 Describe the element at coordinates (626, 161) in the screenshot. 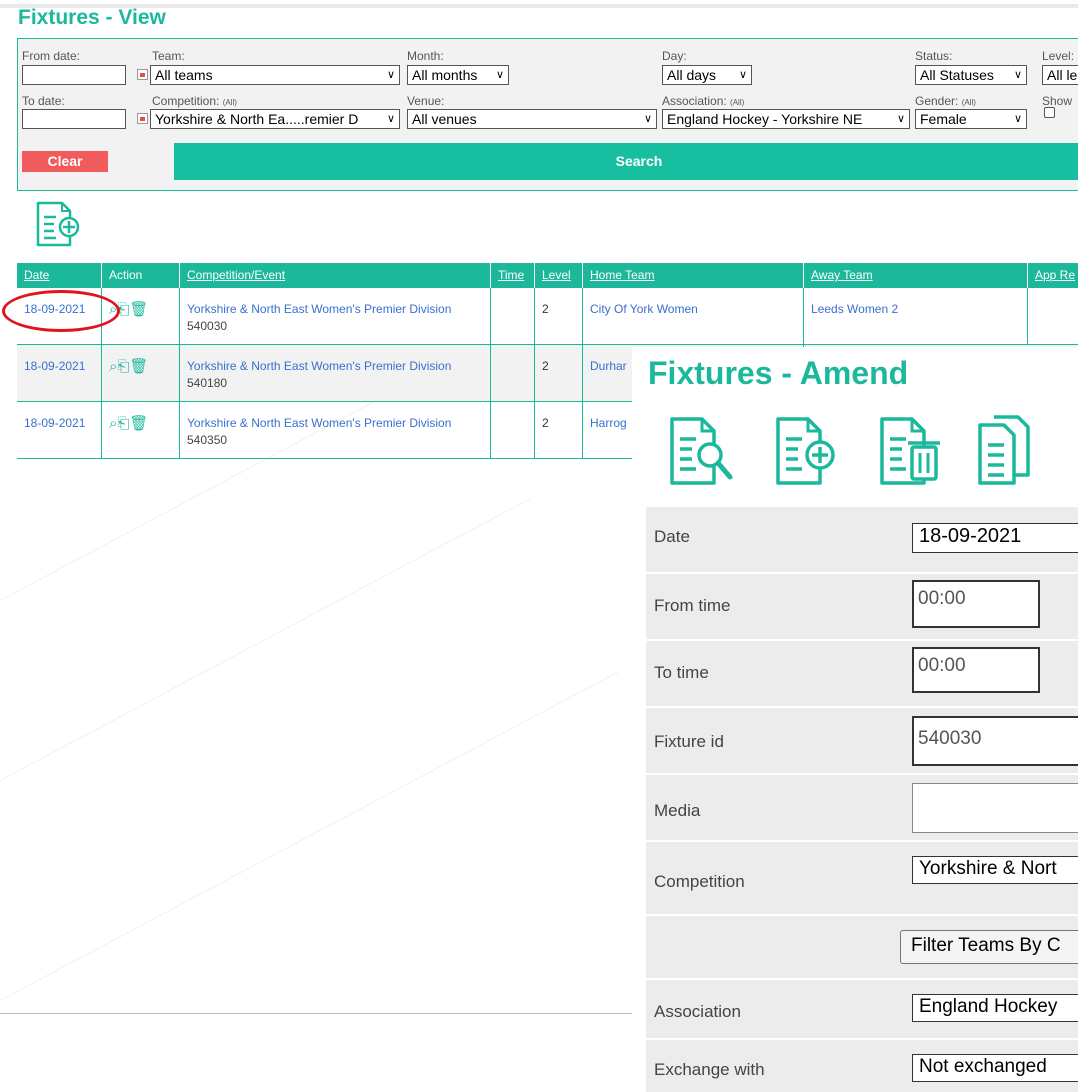

I see `search-button: Search` at that location.